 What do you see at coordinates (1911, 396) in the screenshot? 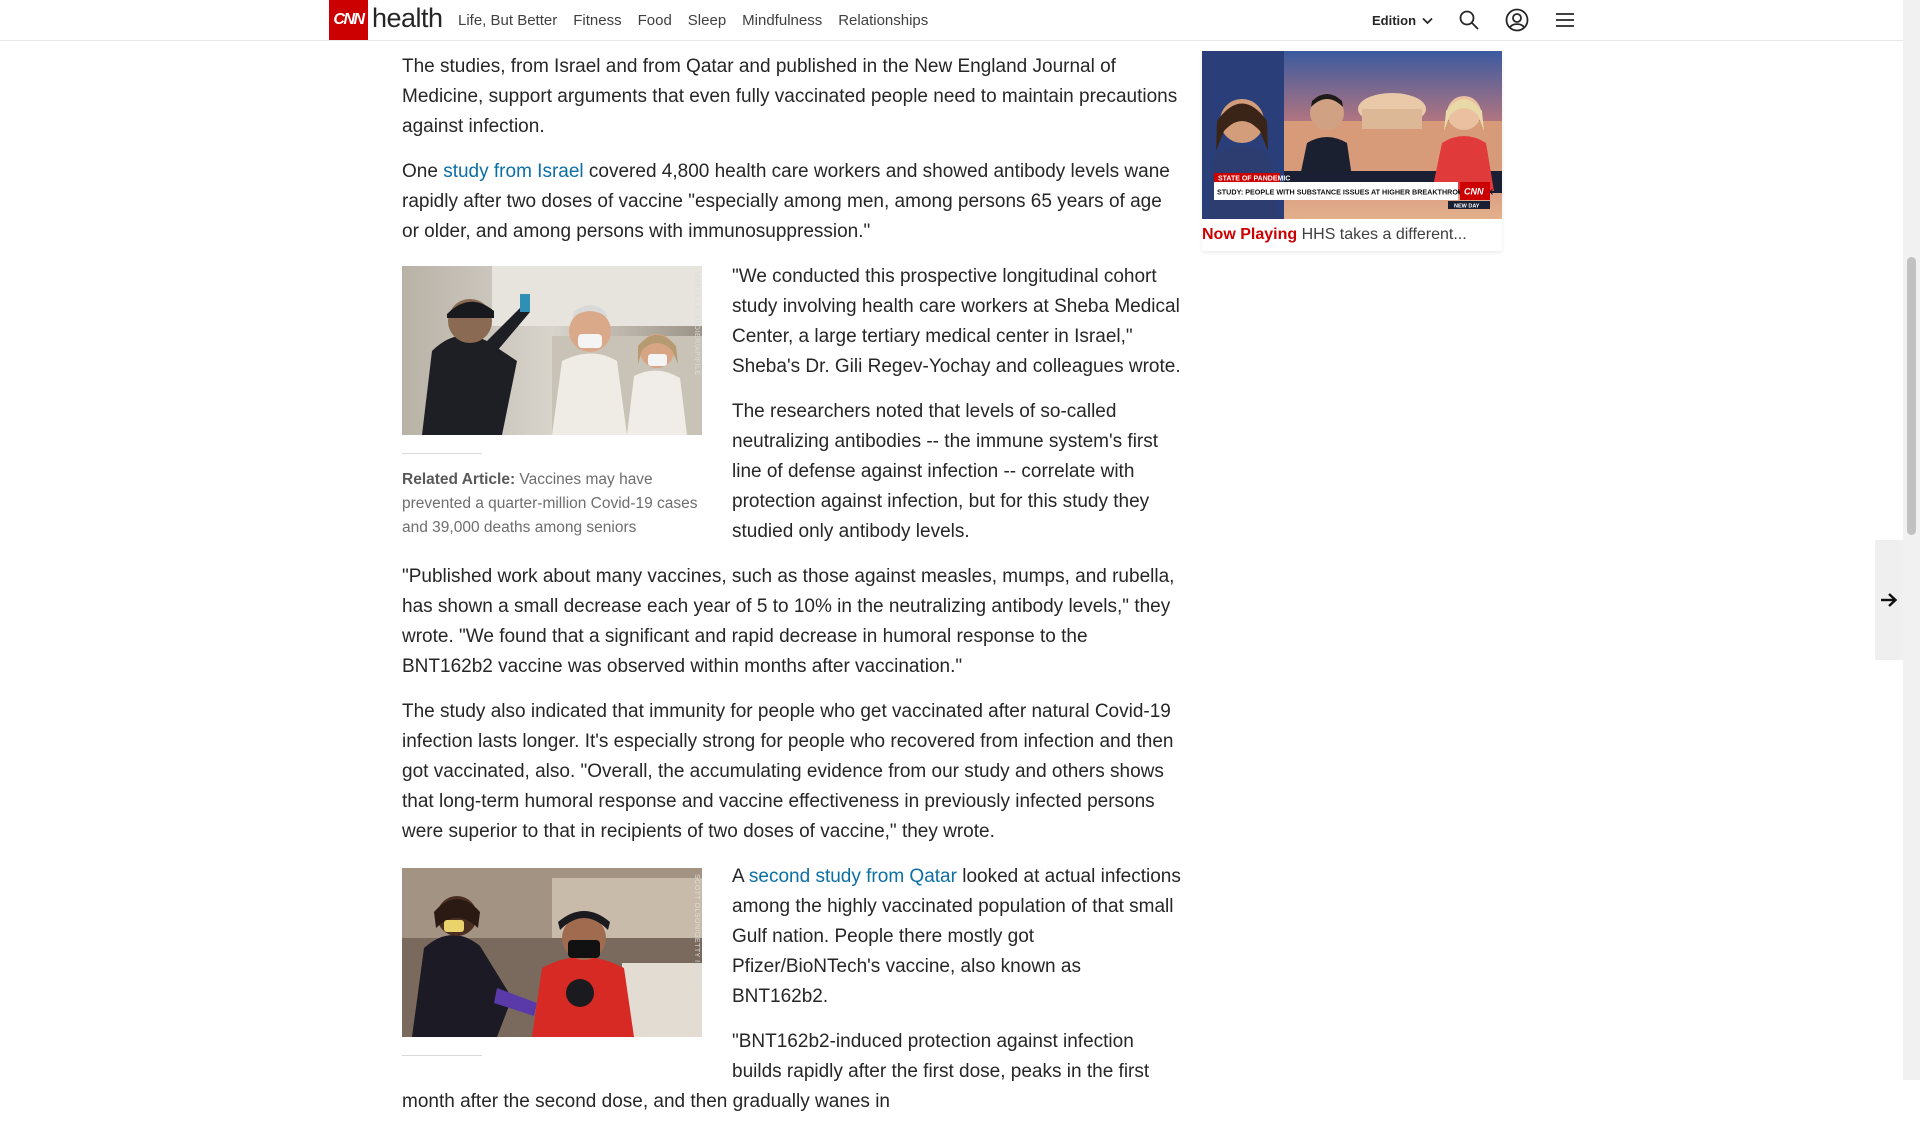
I see `scrollbar-thumb` at bounding box center [1911, 396].